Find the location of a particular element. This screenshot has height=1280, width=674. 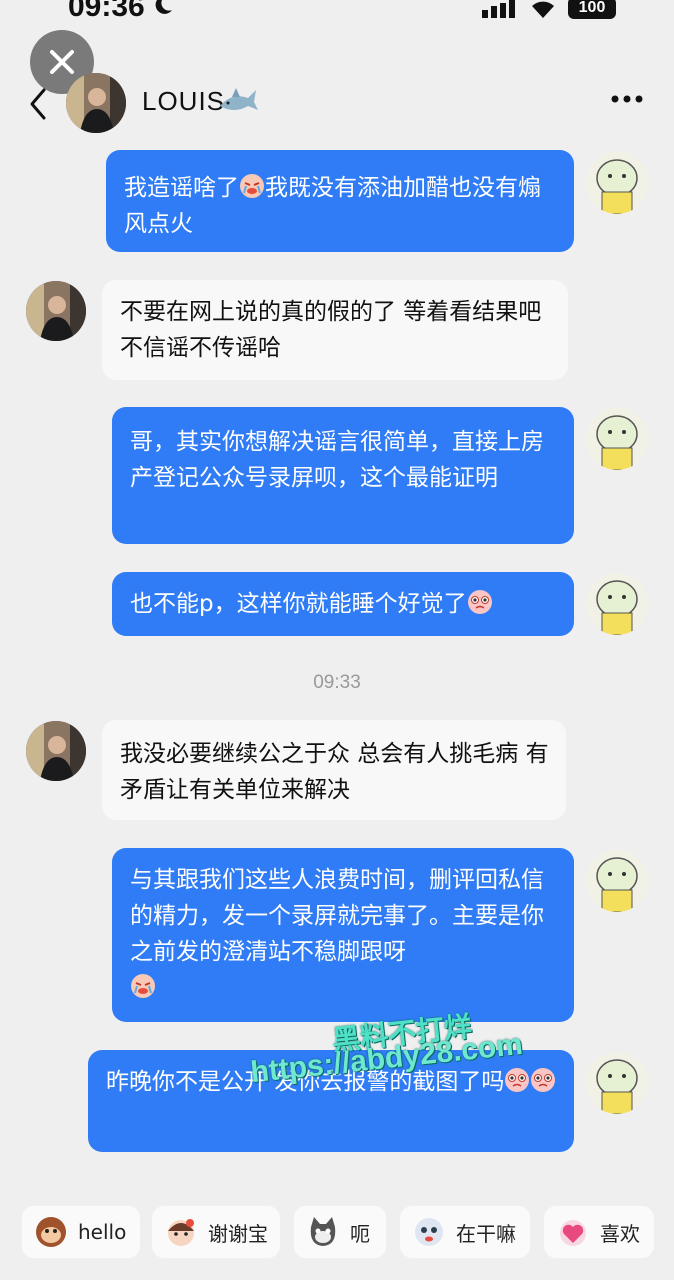

shark-emoji-icon is located at coordinates (239, 99).